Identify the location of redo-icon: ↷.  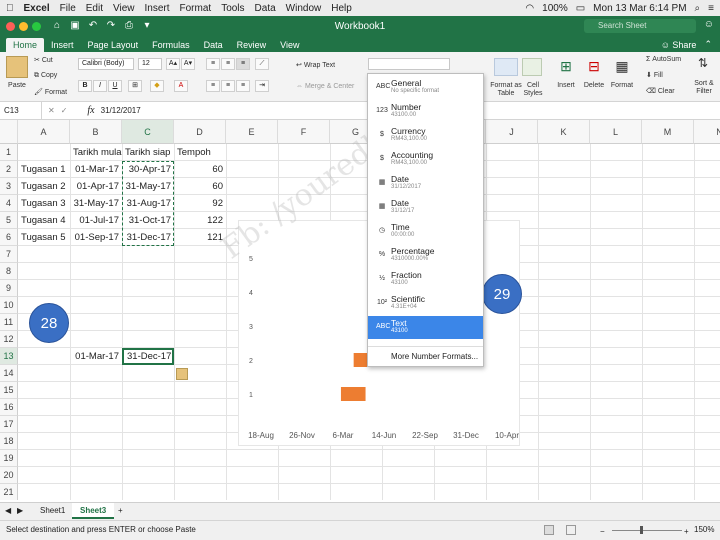
(111, 26).